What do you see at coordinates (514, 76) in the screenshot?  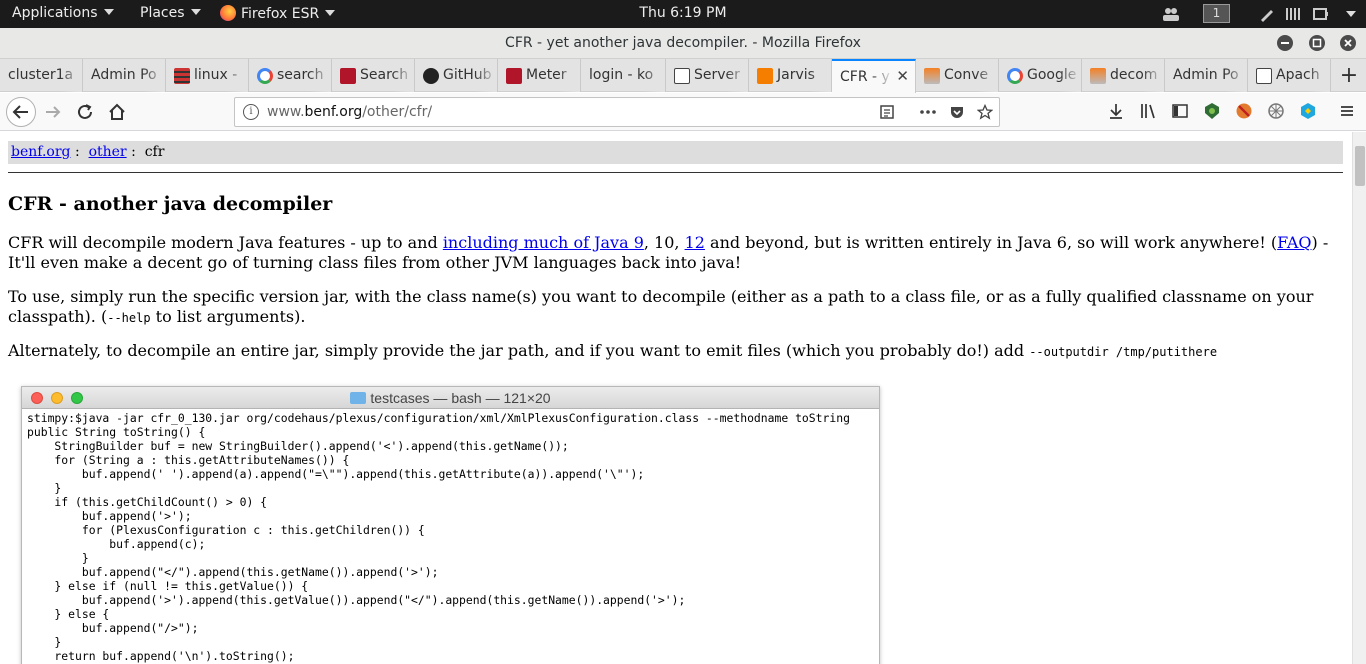 I see `apache-icon` at bounding box center [514, 76].